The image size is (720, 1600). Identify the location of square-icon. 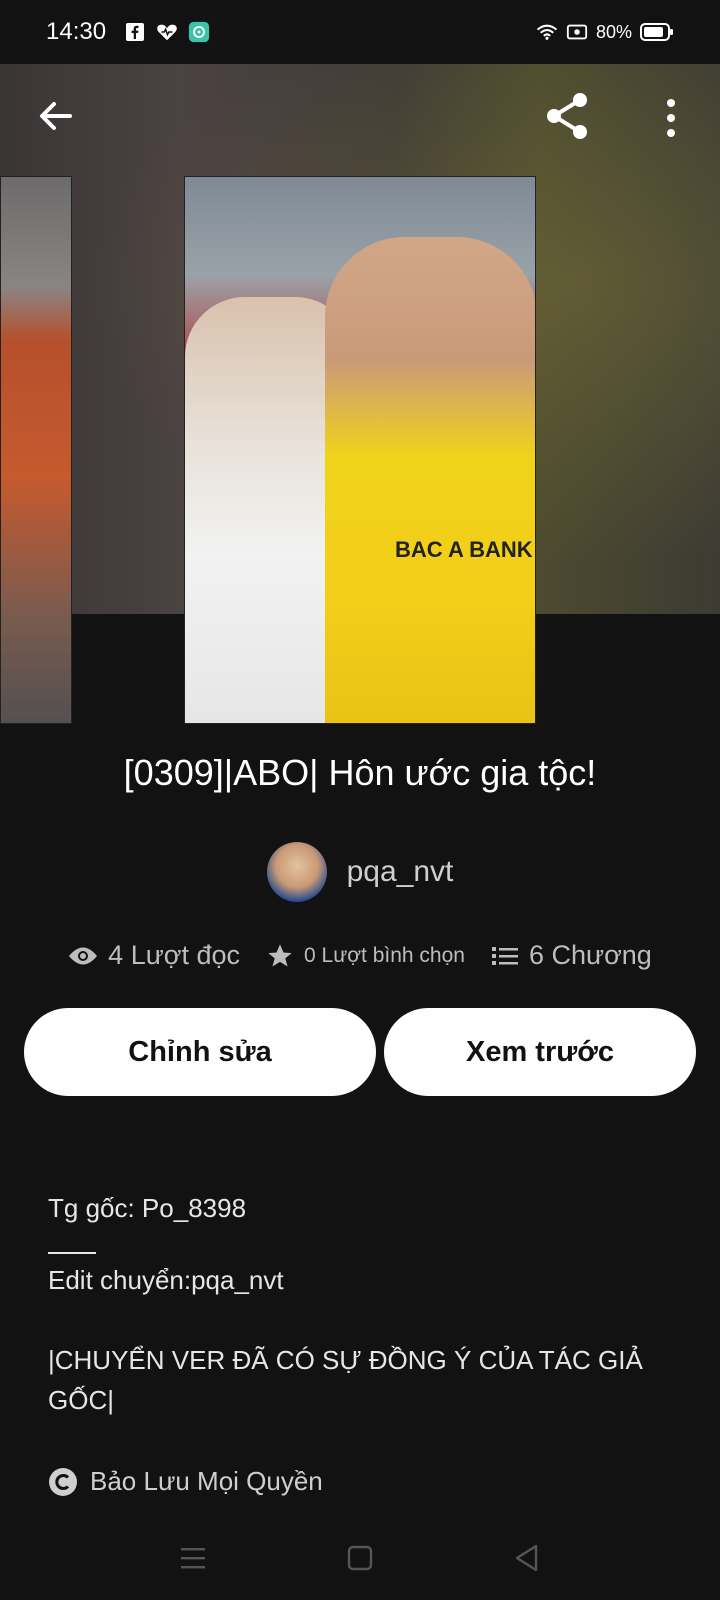
(360, 1558).